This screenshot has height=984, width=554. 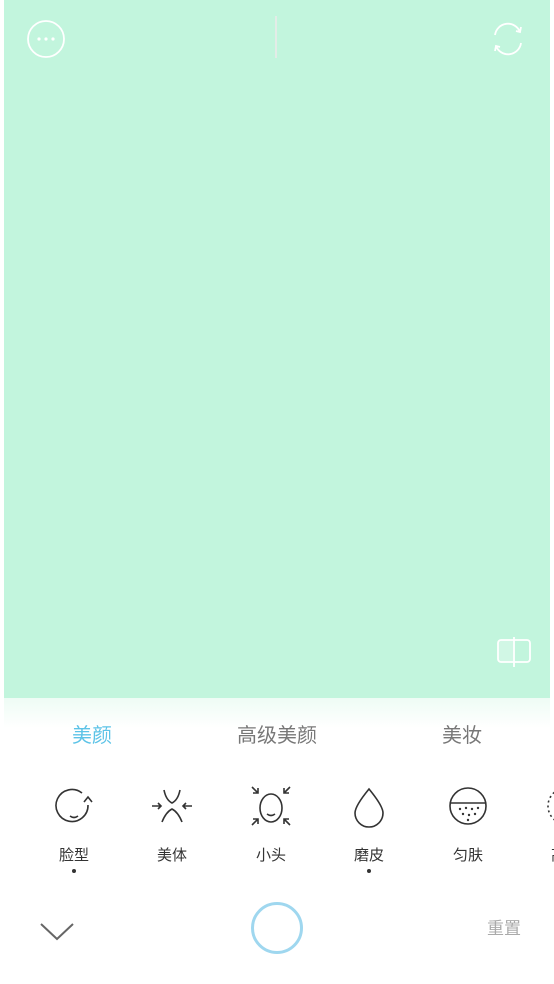 I want to click on bottom-bar: 重置, so click(x=277, y=931).